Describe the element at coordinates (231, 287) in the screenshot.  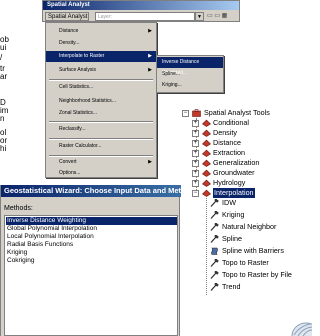
I see `tool-trend: Trend` at that location.